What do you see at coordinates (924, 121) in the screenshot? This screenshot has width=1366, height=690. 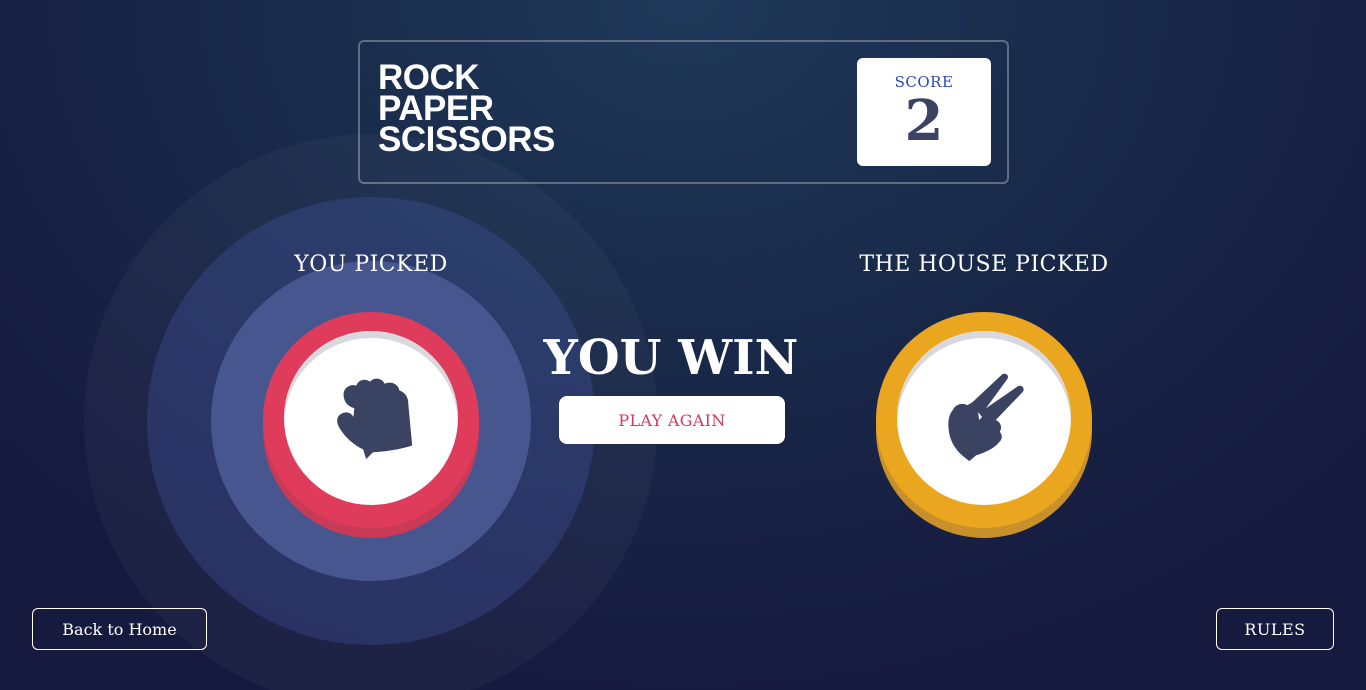 I see `score-value: 2` at bounding box center [924, 121].